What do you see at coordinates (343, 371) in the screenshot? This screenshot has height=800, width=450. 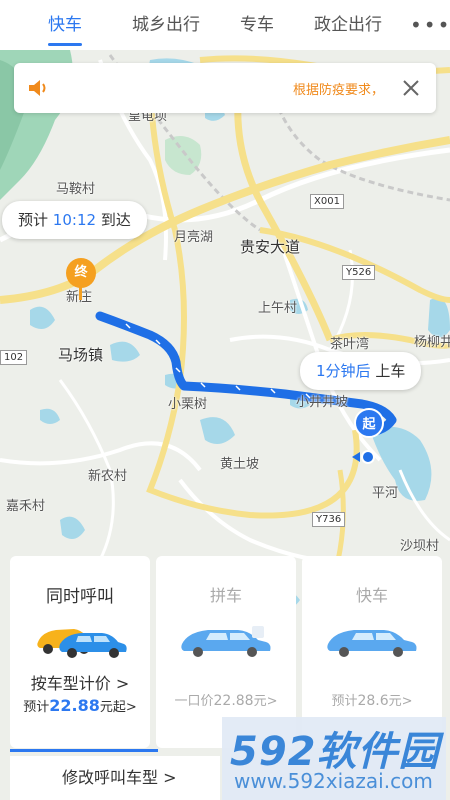 I see `pickup-time: 1分钟后` at bounding box center [343, 371].